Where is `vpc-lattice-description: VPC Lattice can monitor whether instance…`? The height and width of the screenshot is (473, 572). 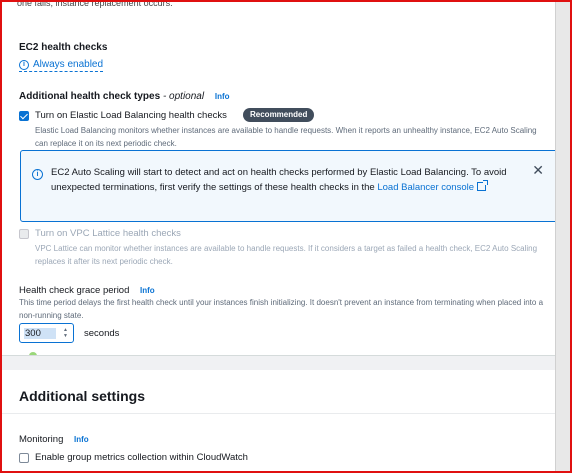 vpc-lattice-description: VPC Lattice can monitor whether instance… is located at coordinates (286, 255).